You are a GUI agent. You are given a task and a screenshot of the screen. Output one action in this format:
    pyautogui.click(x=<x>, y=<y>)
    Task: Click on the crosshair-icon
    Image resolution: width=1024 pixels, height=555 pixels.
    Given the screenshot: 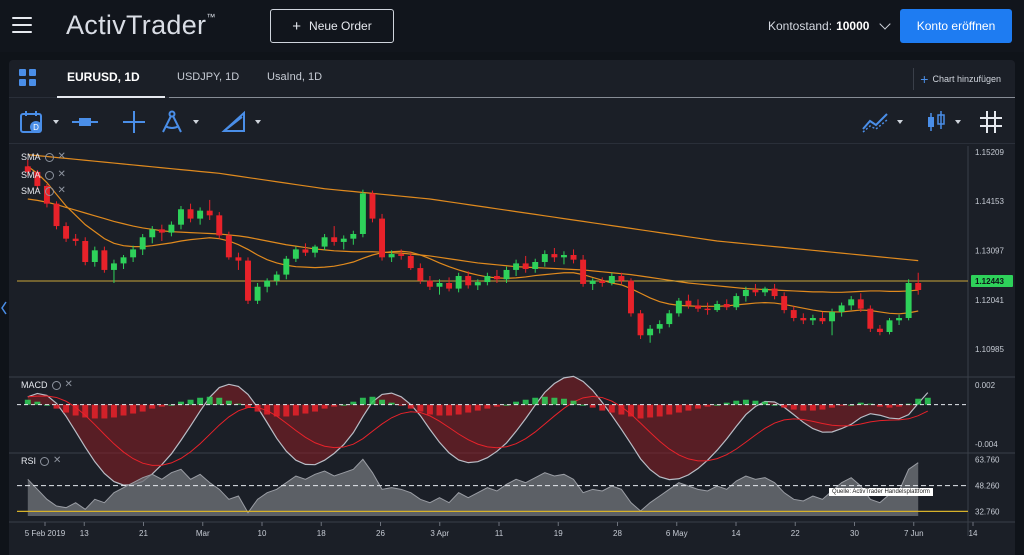 What is the action you would take?
    pyautogui.click(x=134, y=122)
    